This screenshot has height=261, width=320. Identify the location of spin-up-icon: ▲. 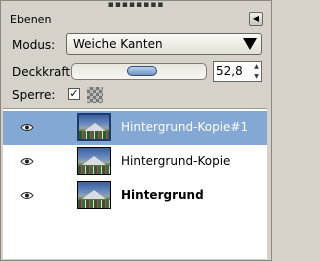
(256, 66).